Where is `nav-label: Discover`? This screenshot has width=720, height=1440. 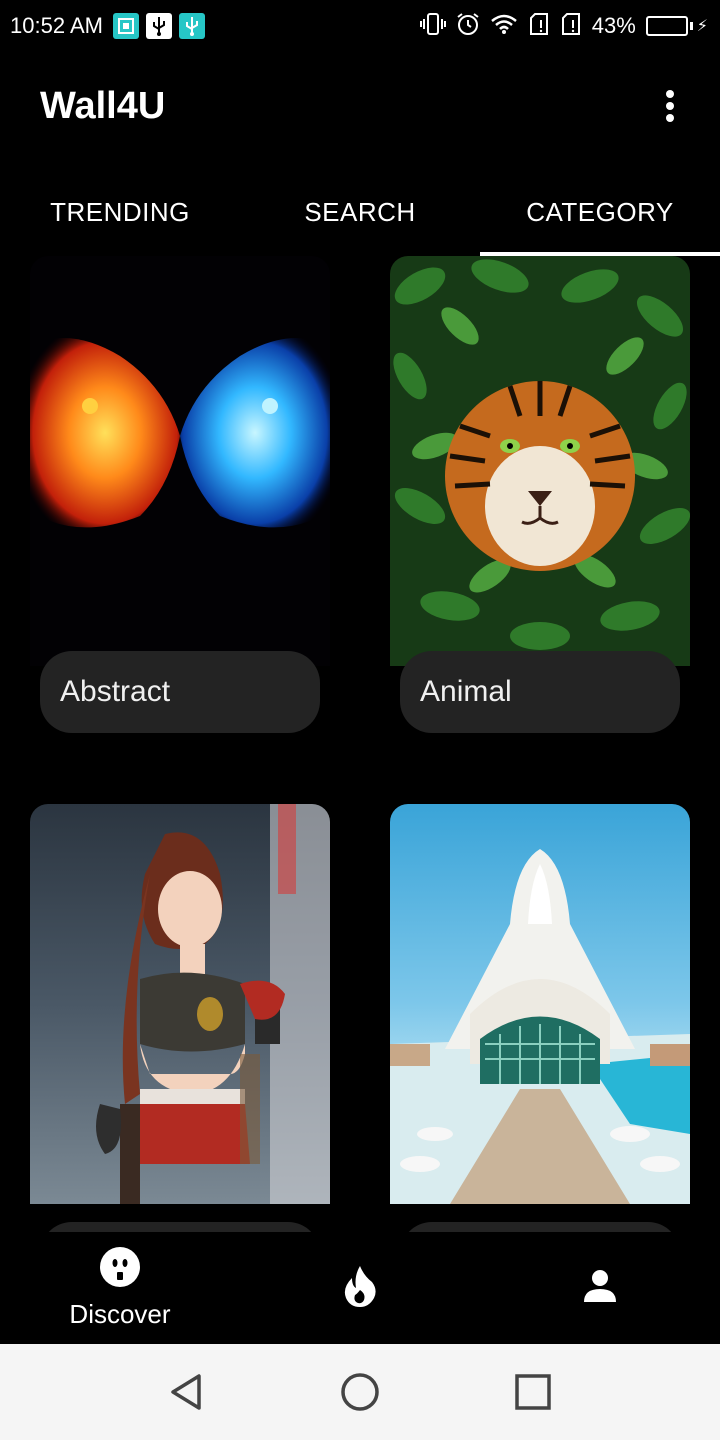
nav-label: Discover is located at coordinates (120, 1314).